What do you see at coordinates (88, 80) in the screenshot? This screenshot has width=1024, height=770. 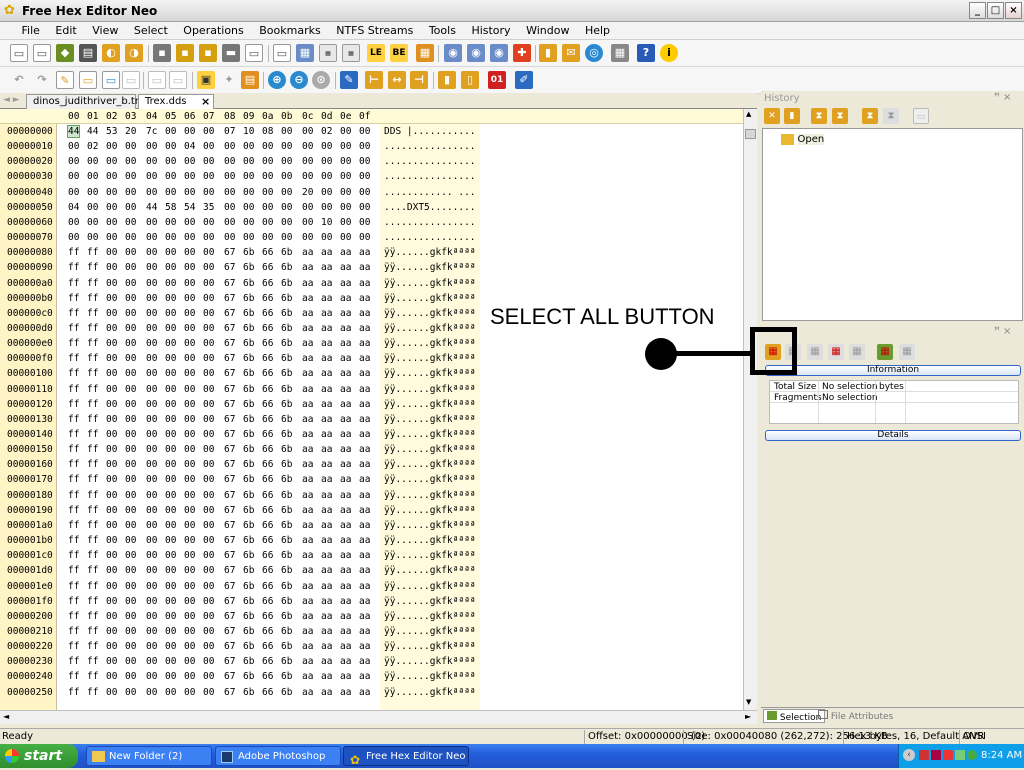 I see `copy-icon: ▭` at bounding box center [88, 80].